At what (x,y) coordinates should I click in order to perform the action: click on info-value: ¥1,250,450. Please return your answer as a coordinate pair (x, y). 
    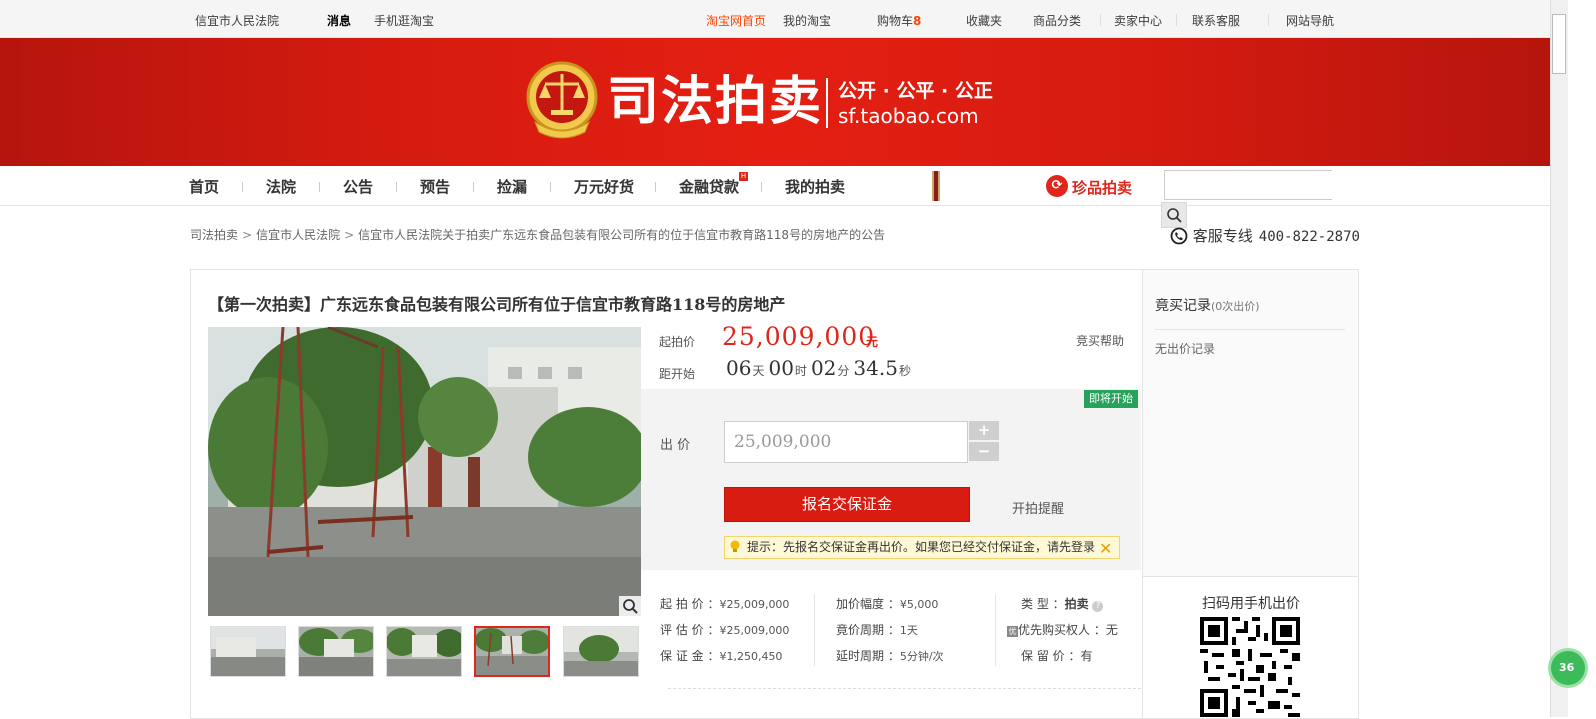
    Looking at the image, I should click on (751, 656).